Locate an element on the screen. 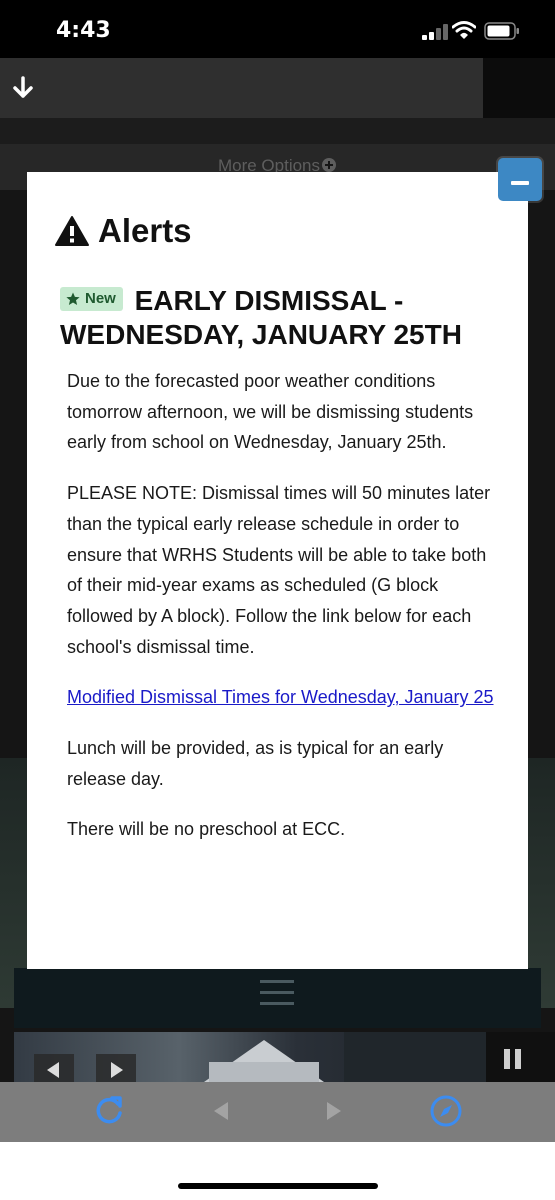  slide-prev-icon is located at coordinates (53, 1070).